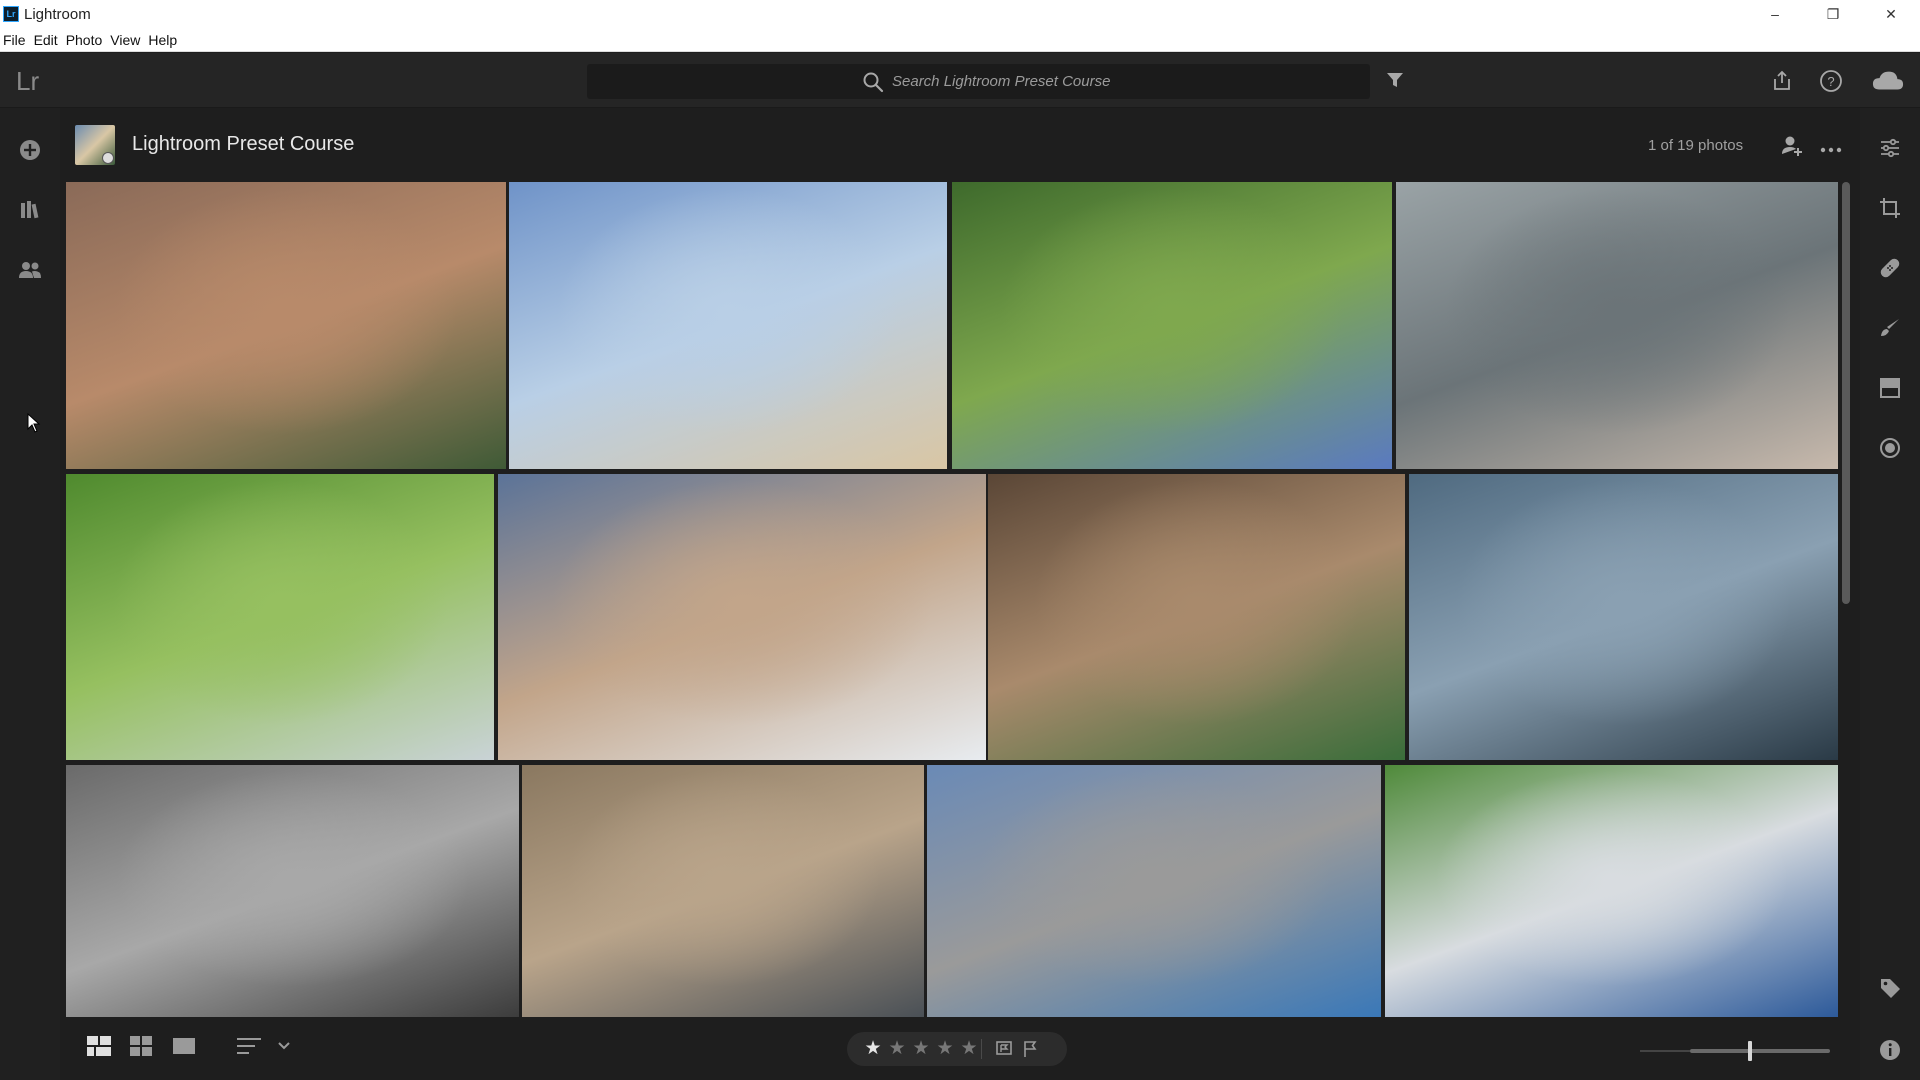 The image size is (1920, 1080). What do you see at coordinates (1846, 393) in the screenshot?
I see `grid-scrollbar` at bounding box center [1846, 393].